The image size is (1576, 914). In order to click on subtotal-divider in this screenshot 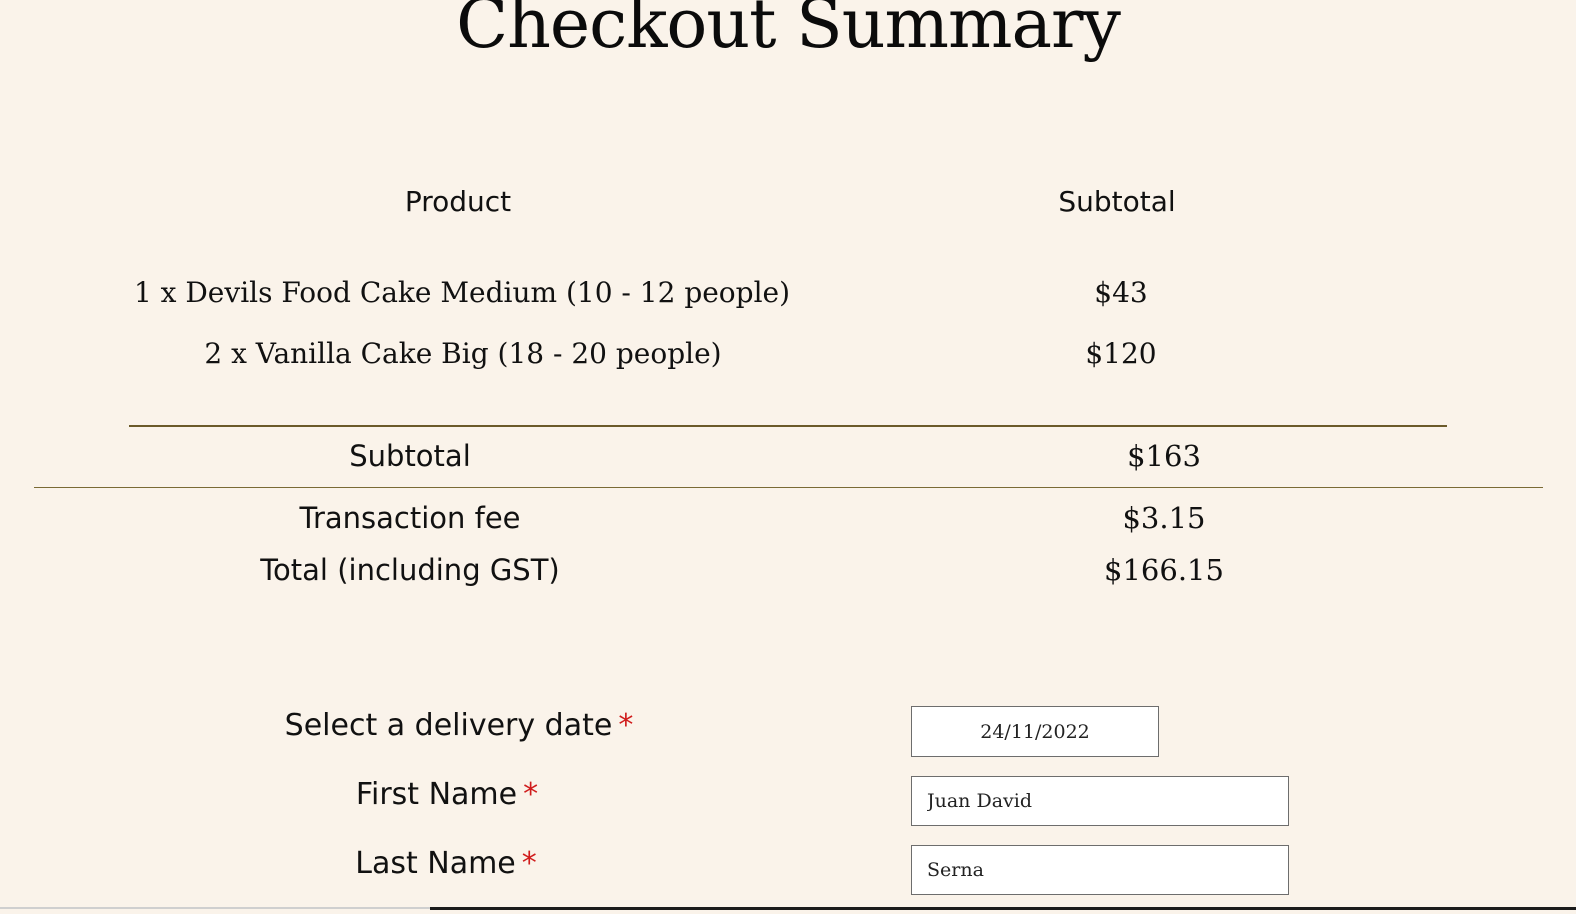, I will do `click(788, 487)`.